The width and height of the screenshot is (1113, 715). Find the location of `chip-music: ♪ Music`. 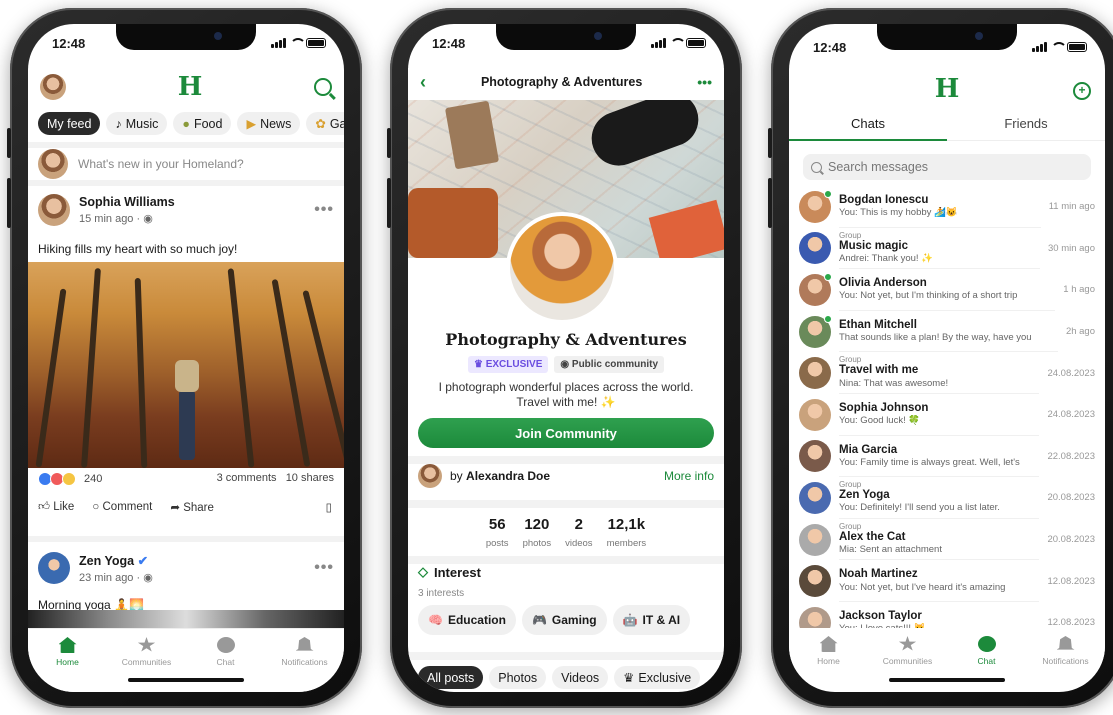

chip-music: ♪ Music is located at coordinates (137, 123).